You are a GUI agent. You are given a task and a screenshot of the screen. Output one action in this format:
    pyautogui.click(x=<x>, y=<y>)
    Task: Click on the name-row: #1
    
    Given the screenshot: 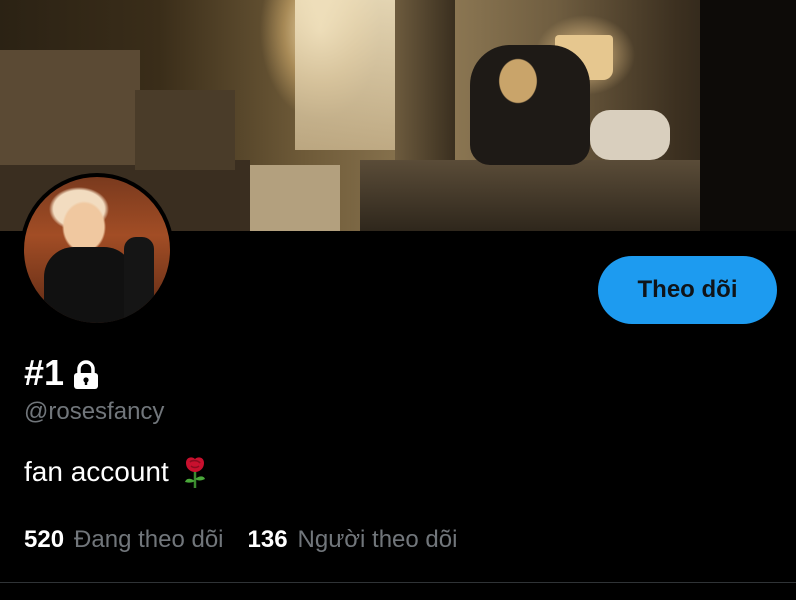 What is the action you would take?
    pyautogui.click(x=62, y=373)
    